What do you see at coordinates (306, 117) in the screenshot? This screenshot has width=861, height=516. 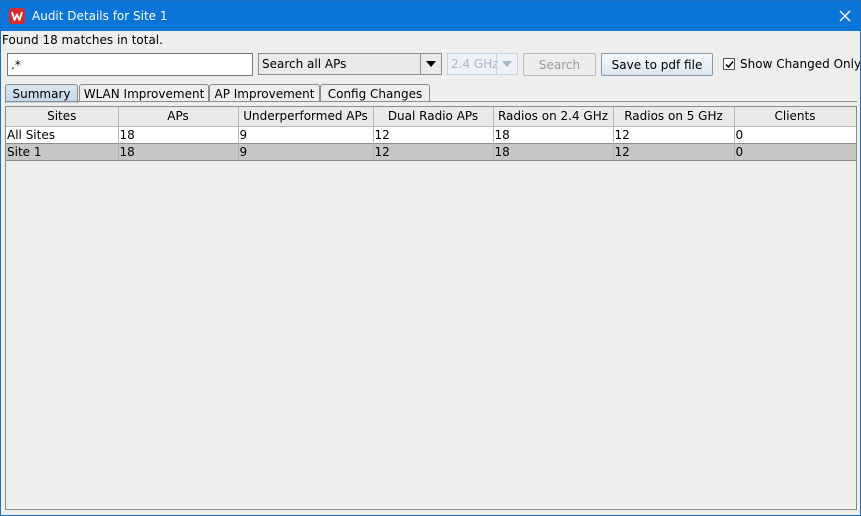 I see `column-header-underperformed-aps: Underperformed APs` at bounding box center [306, 117].